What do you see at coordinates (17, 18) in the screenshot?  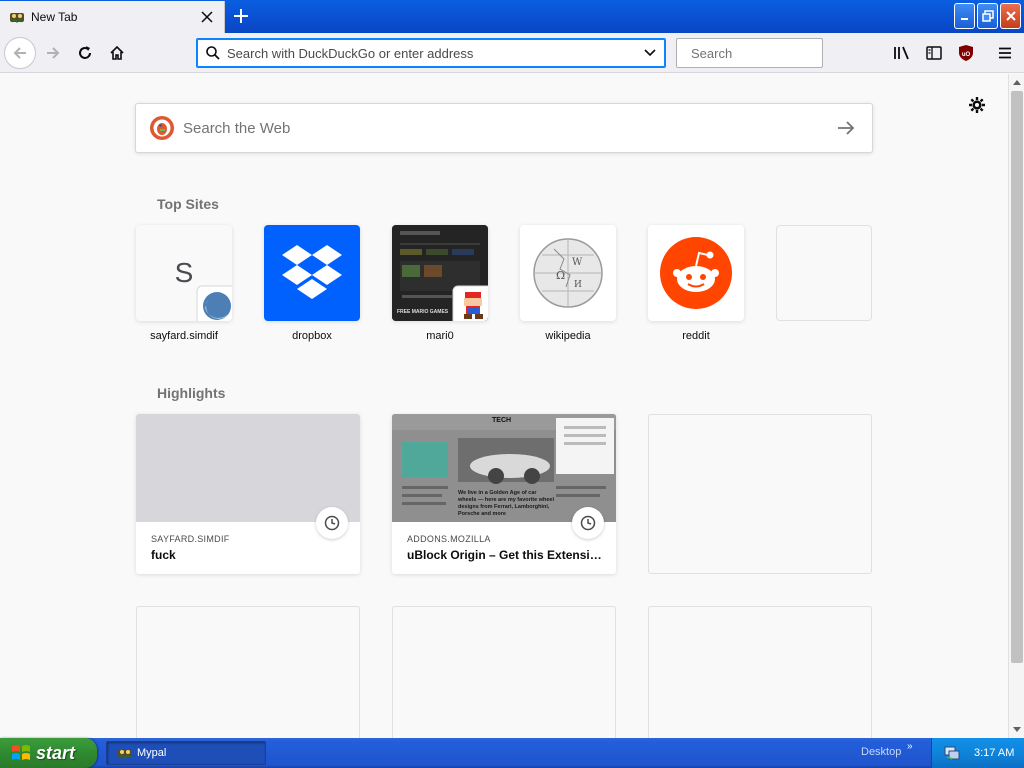 I see `mypal-favicon-icon` at bounding box center [17, 18].